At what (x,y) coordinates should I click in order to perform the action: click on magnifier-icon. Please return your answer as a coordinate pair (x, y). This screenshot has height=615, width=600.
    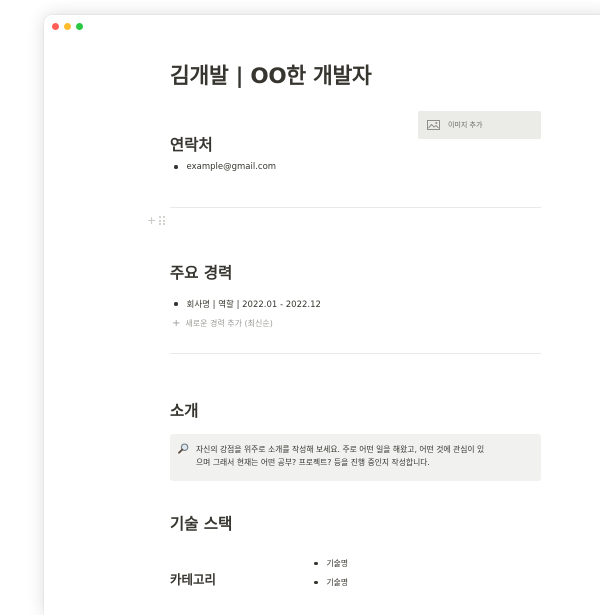
    Looking at the image, I should click on (183, 448).